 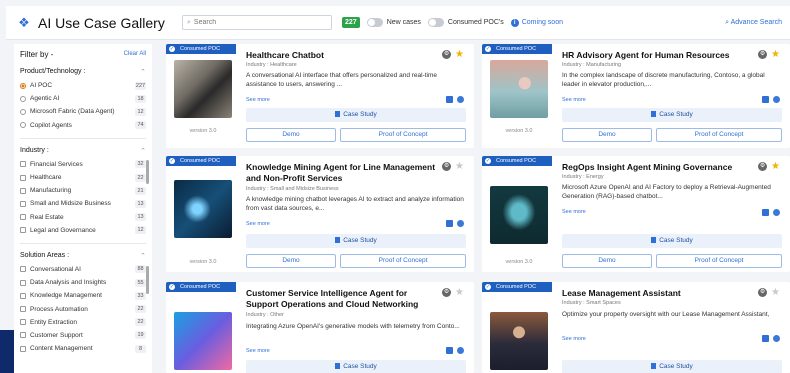 I want to click on filter-option-knowledge: Knowledge Management 33, so click(x=83, y=295).